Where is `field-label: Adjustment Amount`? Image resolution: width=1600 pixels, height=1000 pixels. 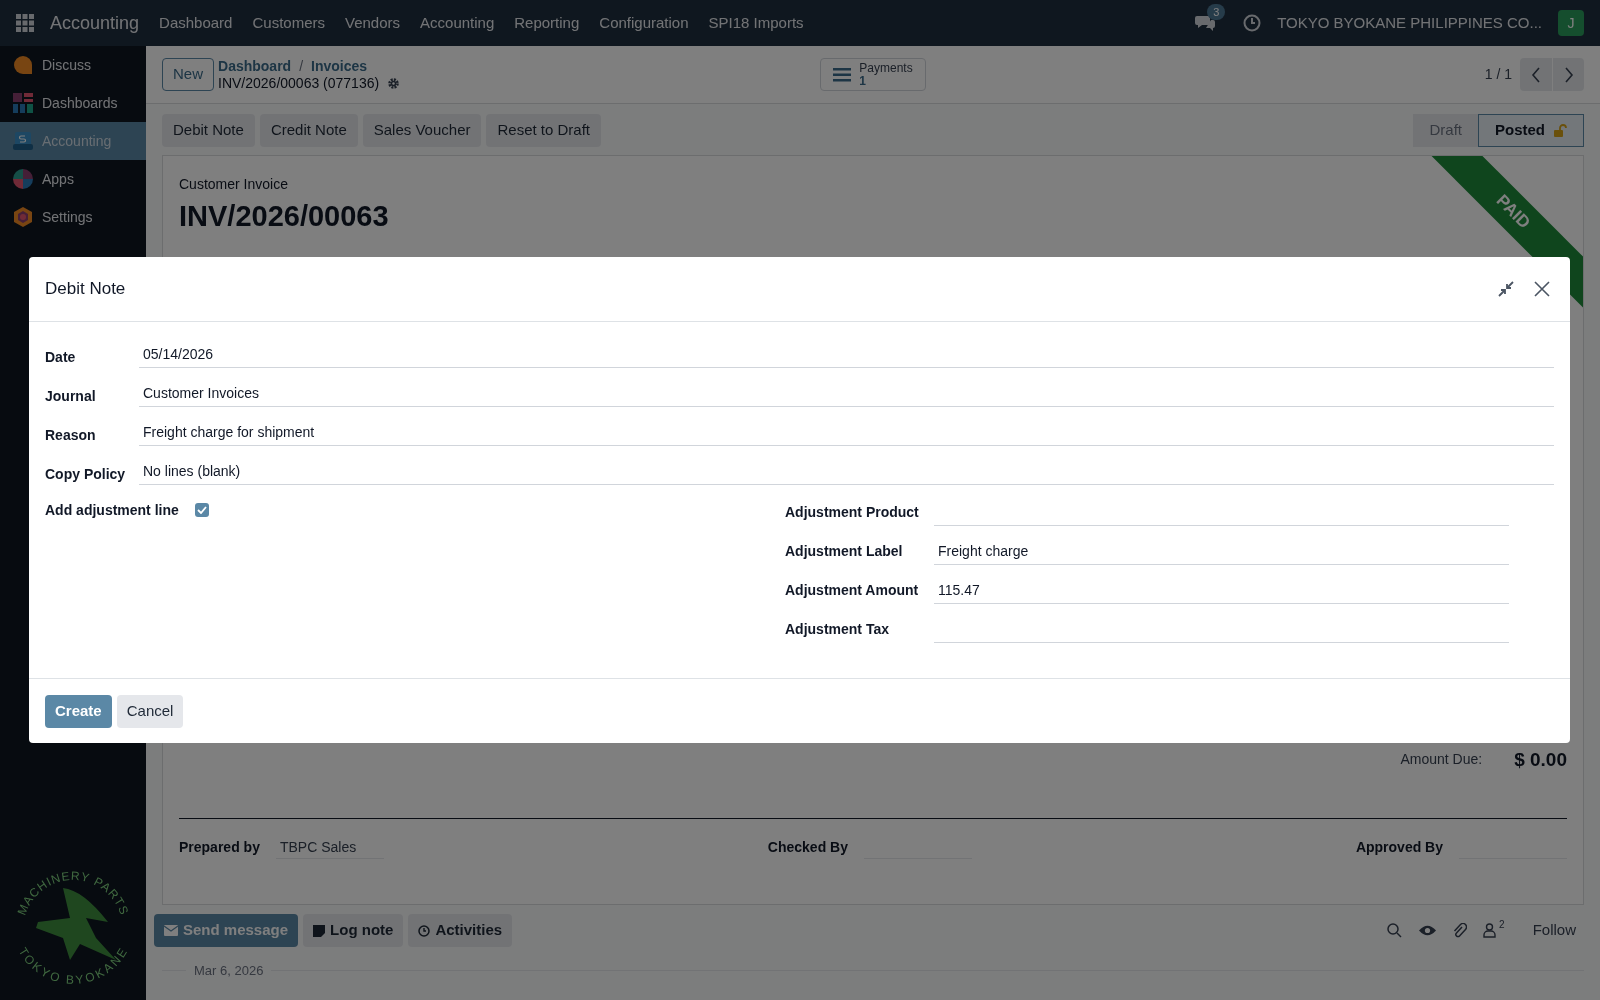 field-label: Adjustment Amount is located at coordinates (852, 590).